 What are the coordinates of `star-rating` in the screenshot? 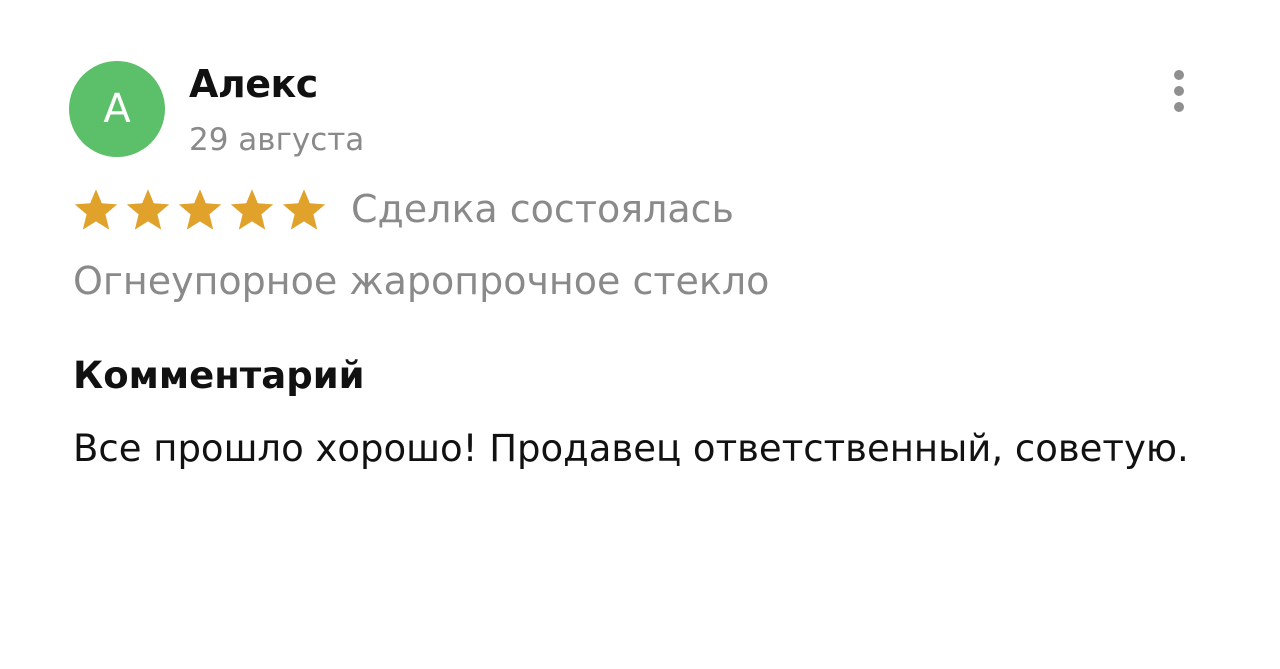 It's located at (200, 210).